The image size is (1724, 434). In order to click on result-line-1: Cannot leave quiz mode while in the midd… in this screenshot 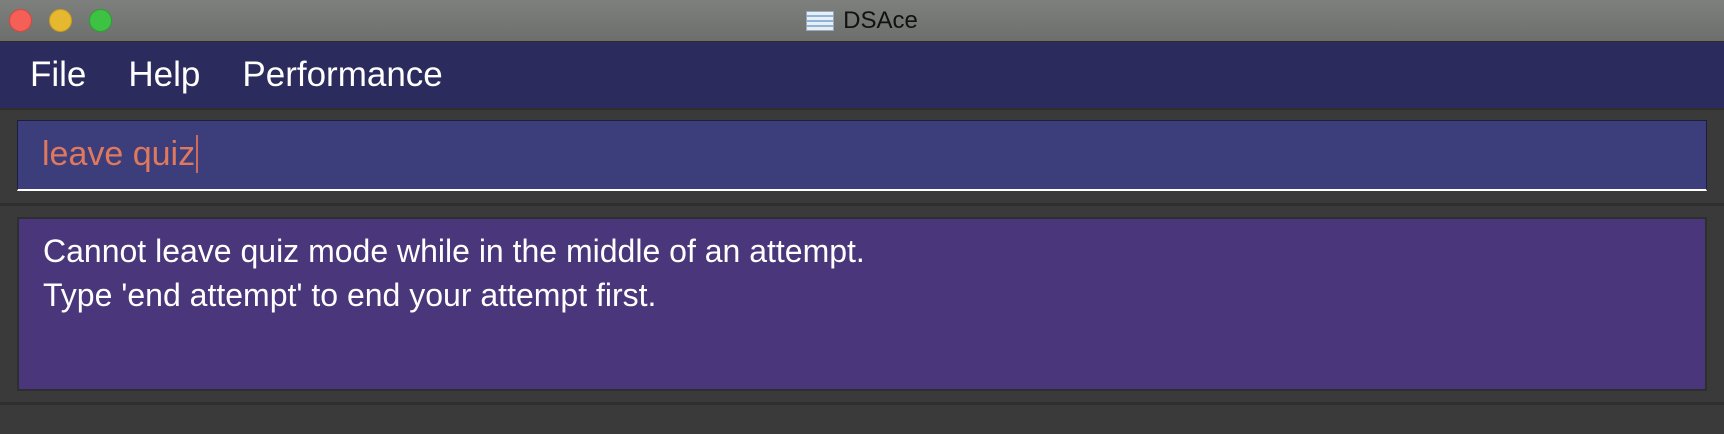, I will do `click(454, 251)`.